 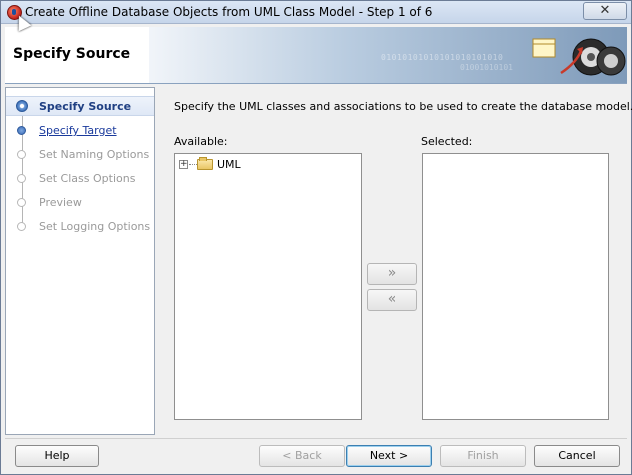 I want to click on step-label: Specify Source, so click(x=85, y=106).